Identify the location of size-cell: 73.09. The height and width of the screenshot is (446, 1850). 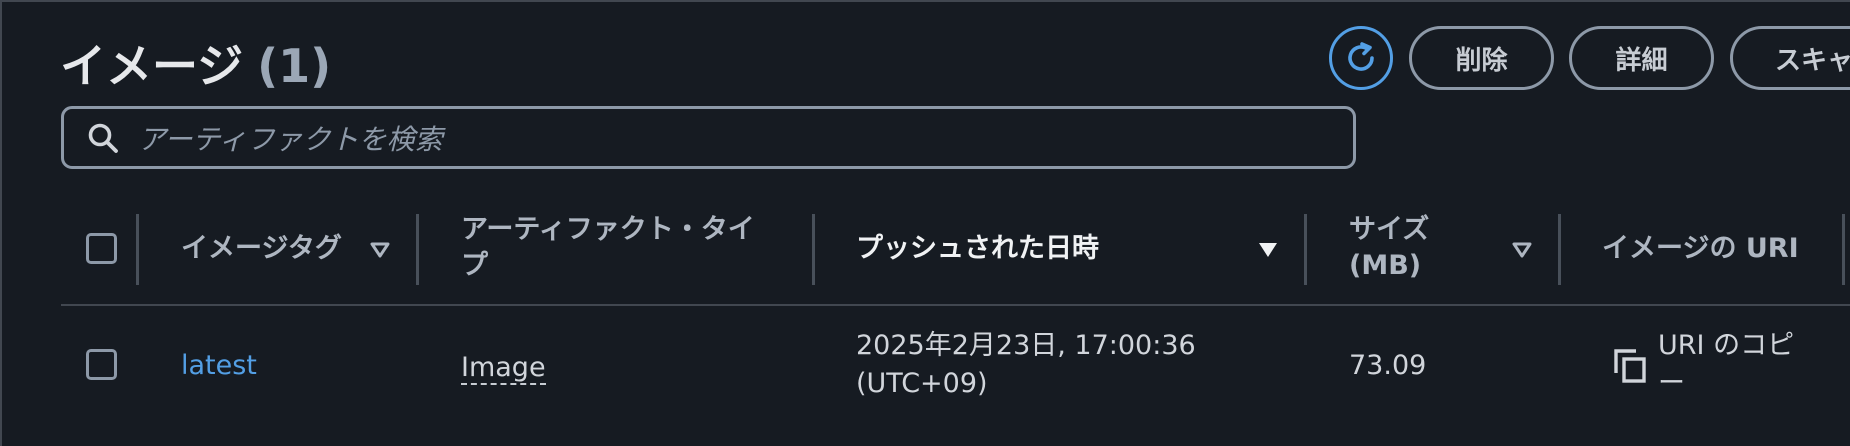
(1388, 365).